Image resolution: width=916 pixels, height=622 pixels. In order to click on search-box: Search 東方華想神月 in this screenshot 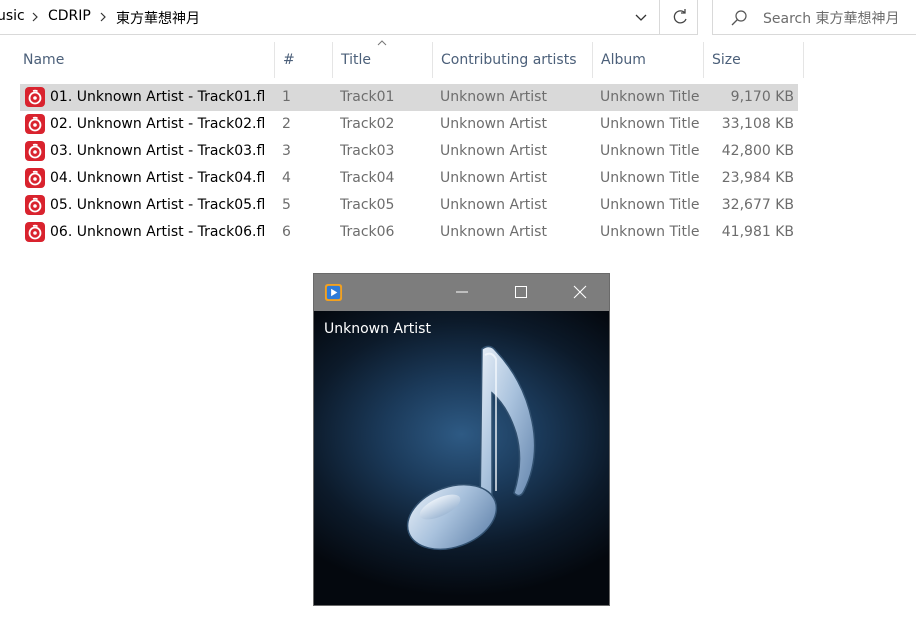, I will do `click(814, 17)`.